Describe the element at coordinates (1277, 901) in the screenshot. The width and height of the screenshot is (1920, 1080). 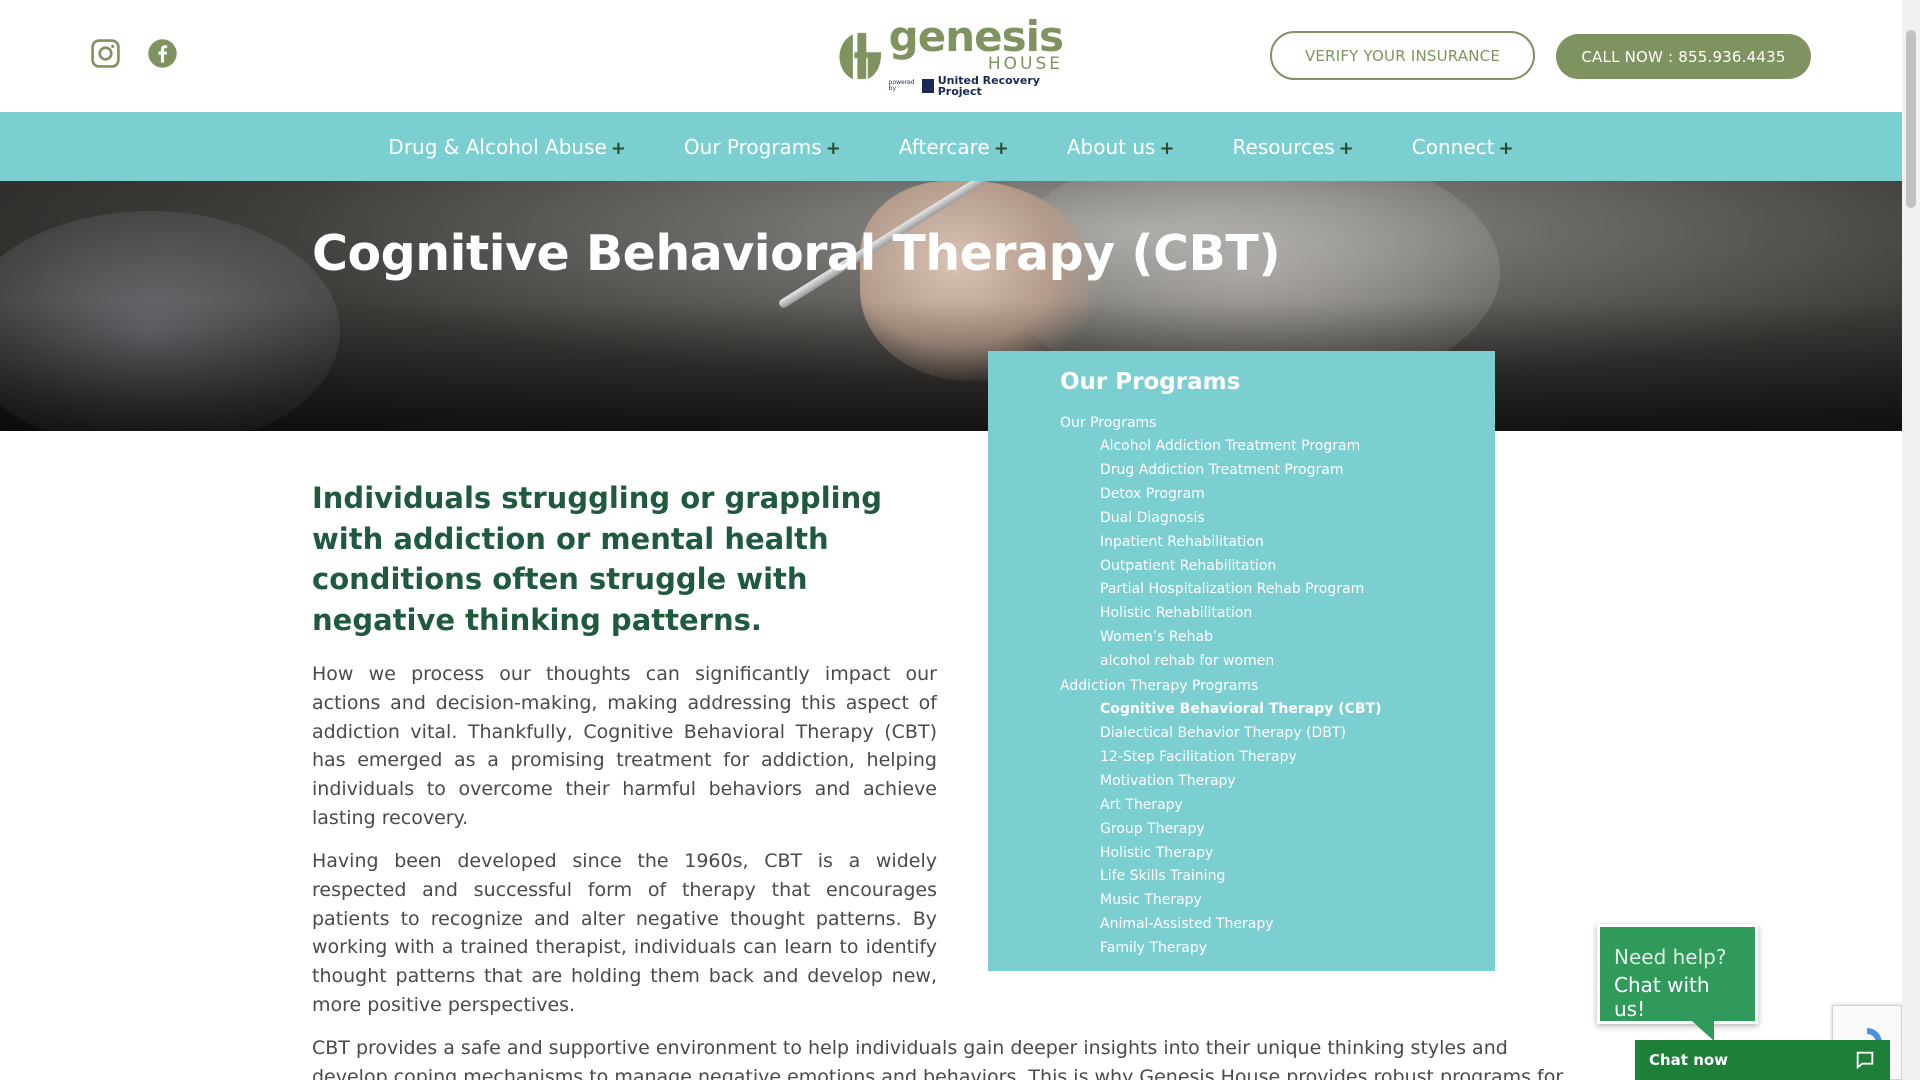
I see `sidebar-item: Music Therapy` at that location.